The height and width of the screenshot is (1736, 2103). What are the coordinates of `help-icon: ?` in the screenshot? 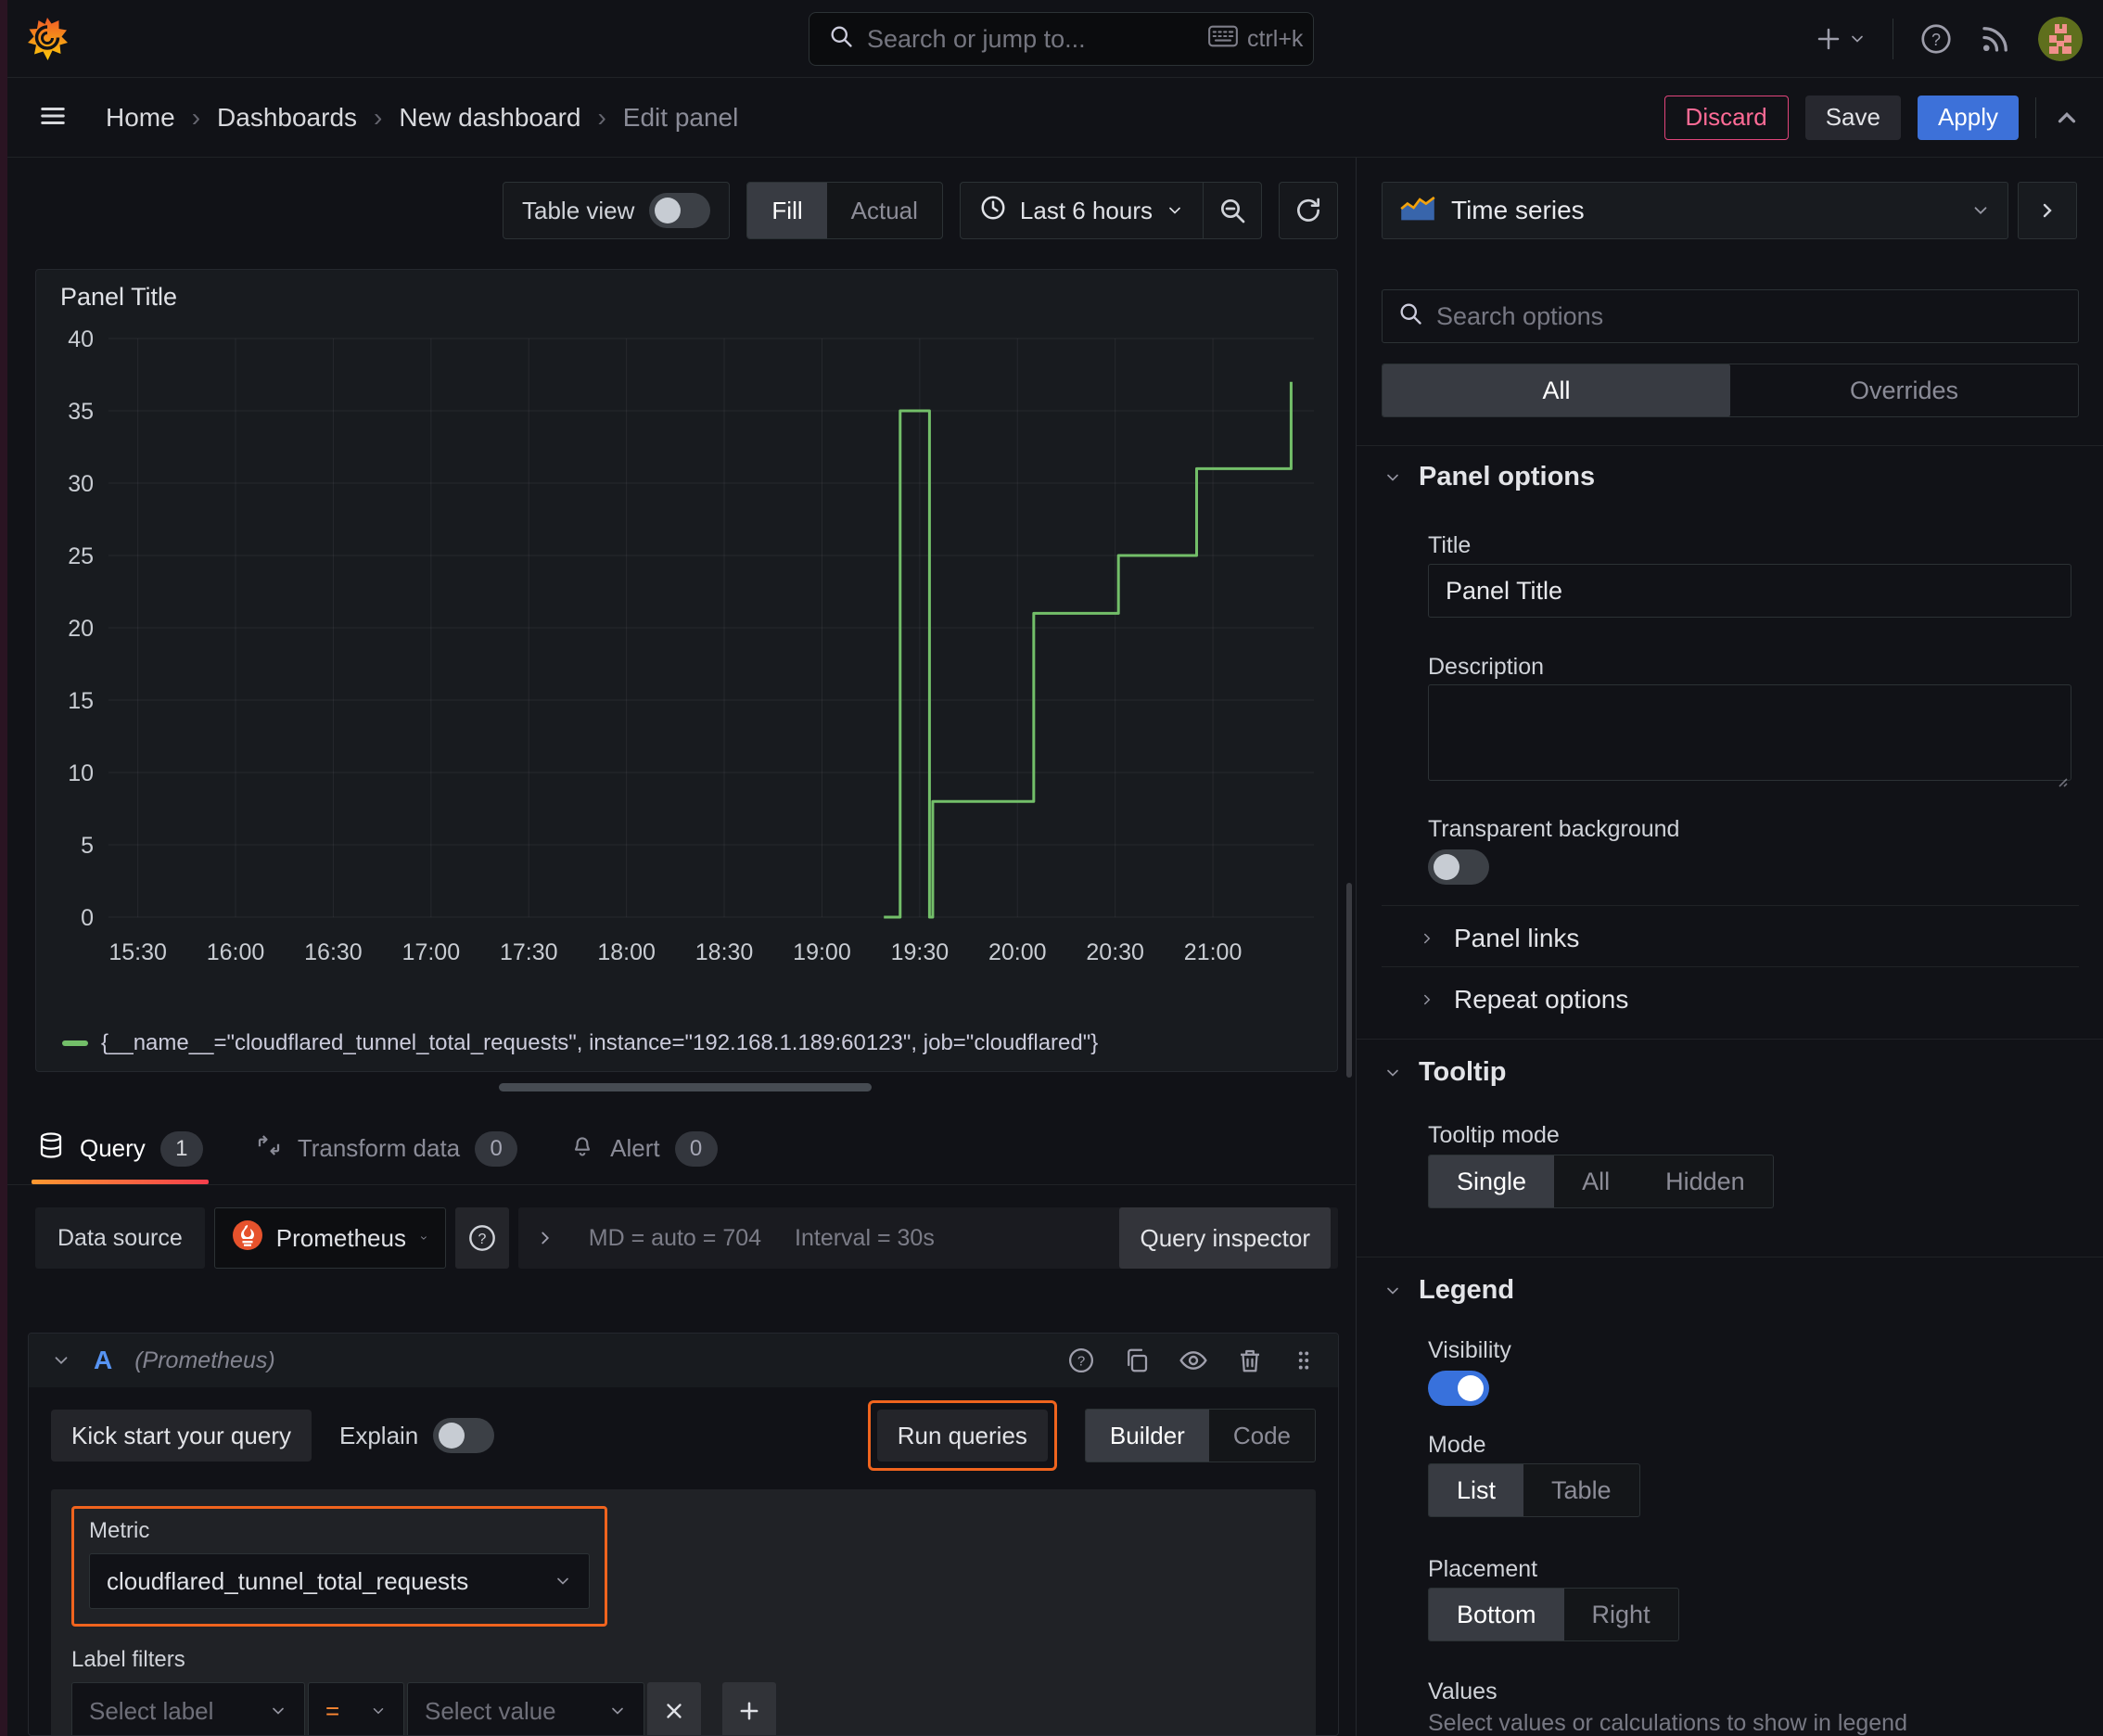 It's located at (1936, 39).